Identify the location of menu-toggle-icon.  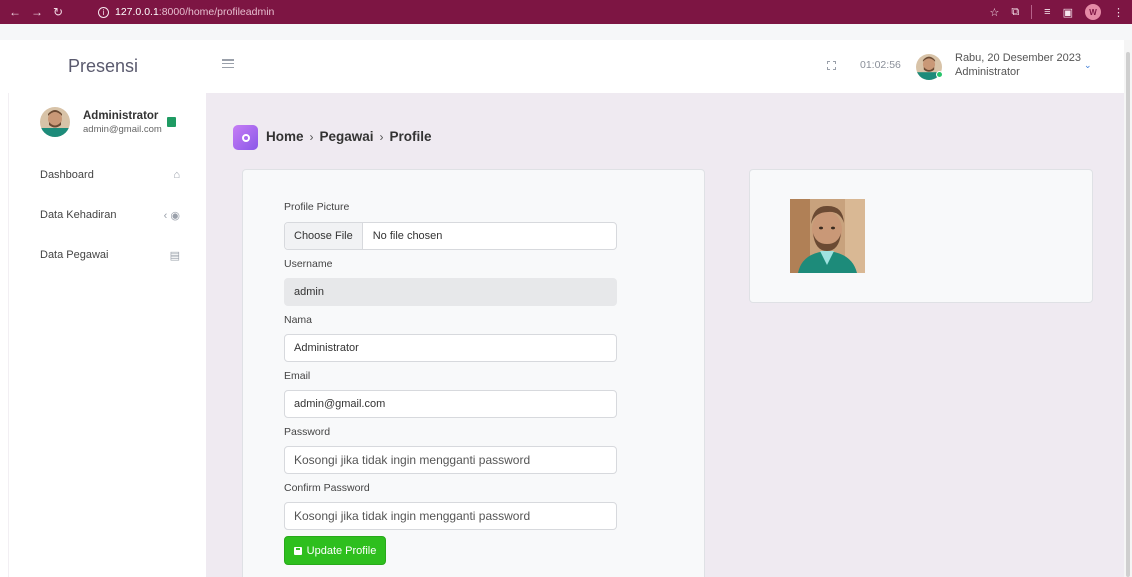
(228, 64).